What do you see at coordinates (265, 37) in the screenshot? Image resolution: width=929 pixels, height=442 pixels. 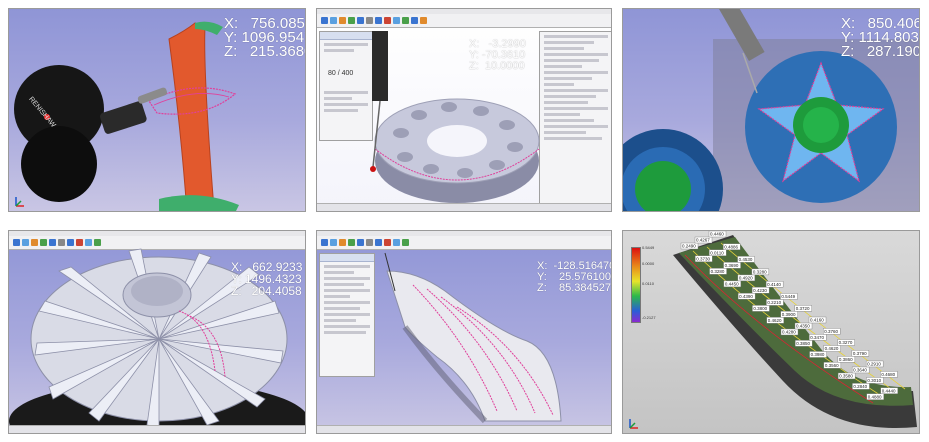 I see `coordinate-readout-1: X: 756.0856 Y: 1096.9547 Z: 215.3680` at bounding box center [265, 37].